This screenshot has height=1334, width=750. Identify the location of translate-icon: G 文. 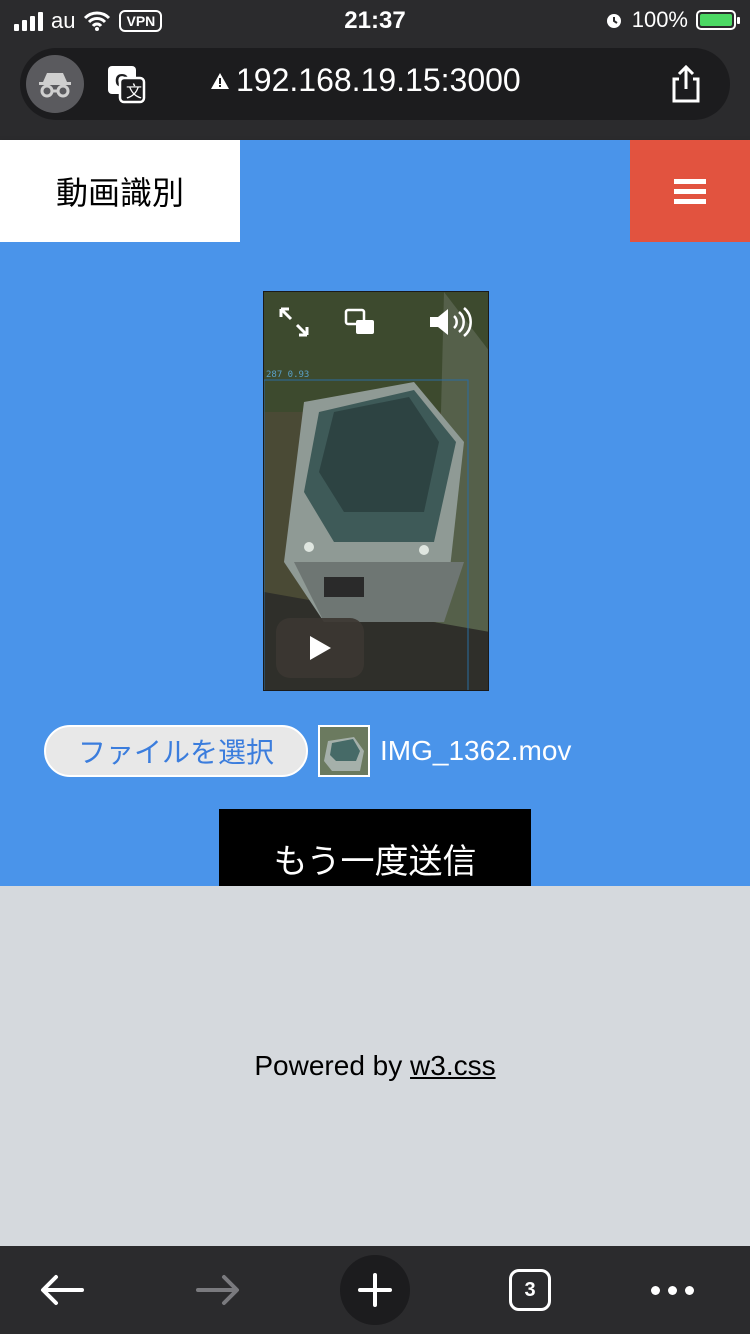
(126, 84).